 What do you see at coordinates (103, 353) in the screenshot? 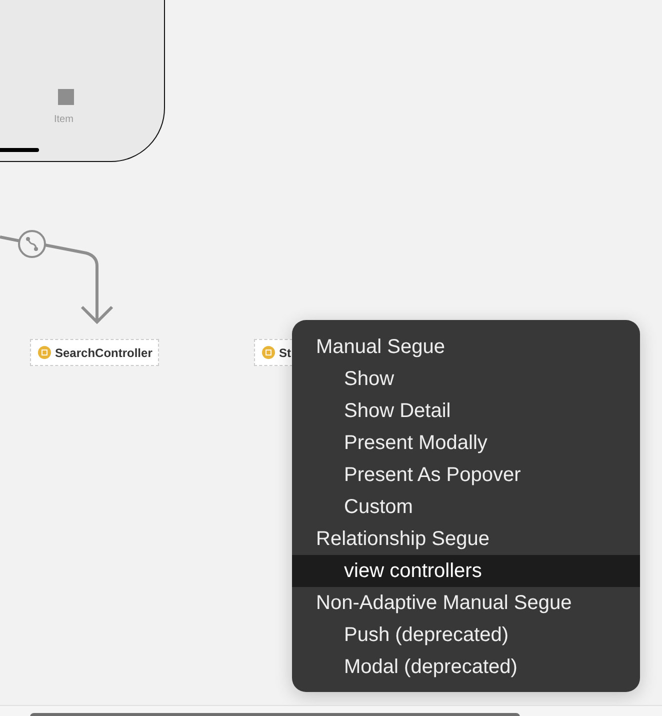
I see `scene-name: SearchController` at bounding box center [103, 353].